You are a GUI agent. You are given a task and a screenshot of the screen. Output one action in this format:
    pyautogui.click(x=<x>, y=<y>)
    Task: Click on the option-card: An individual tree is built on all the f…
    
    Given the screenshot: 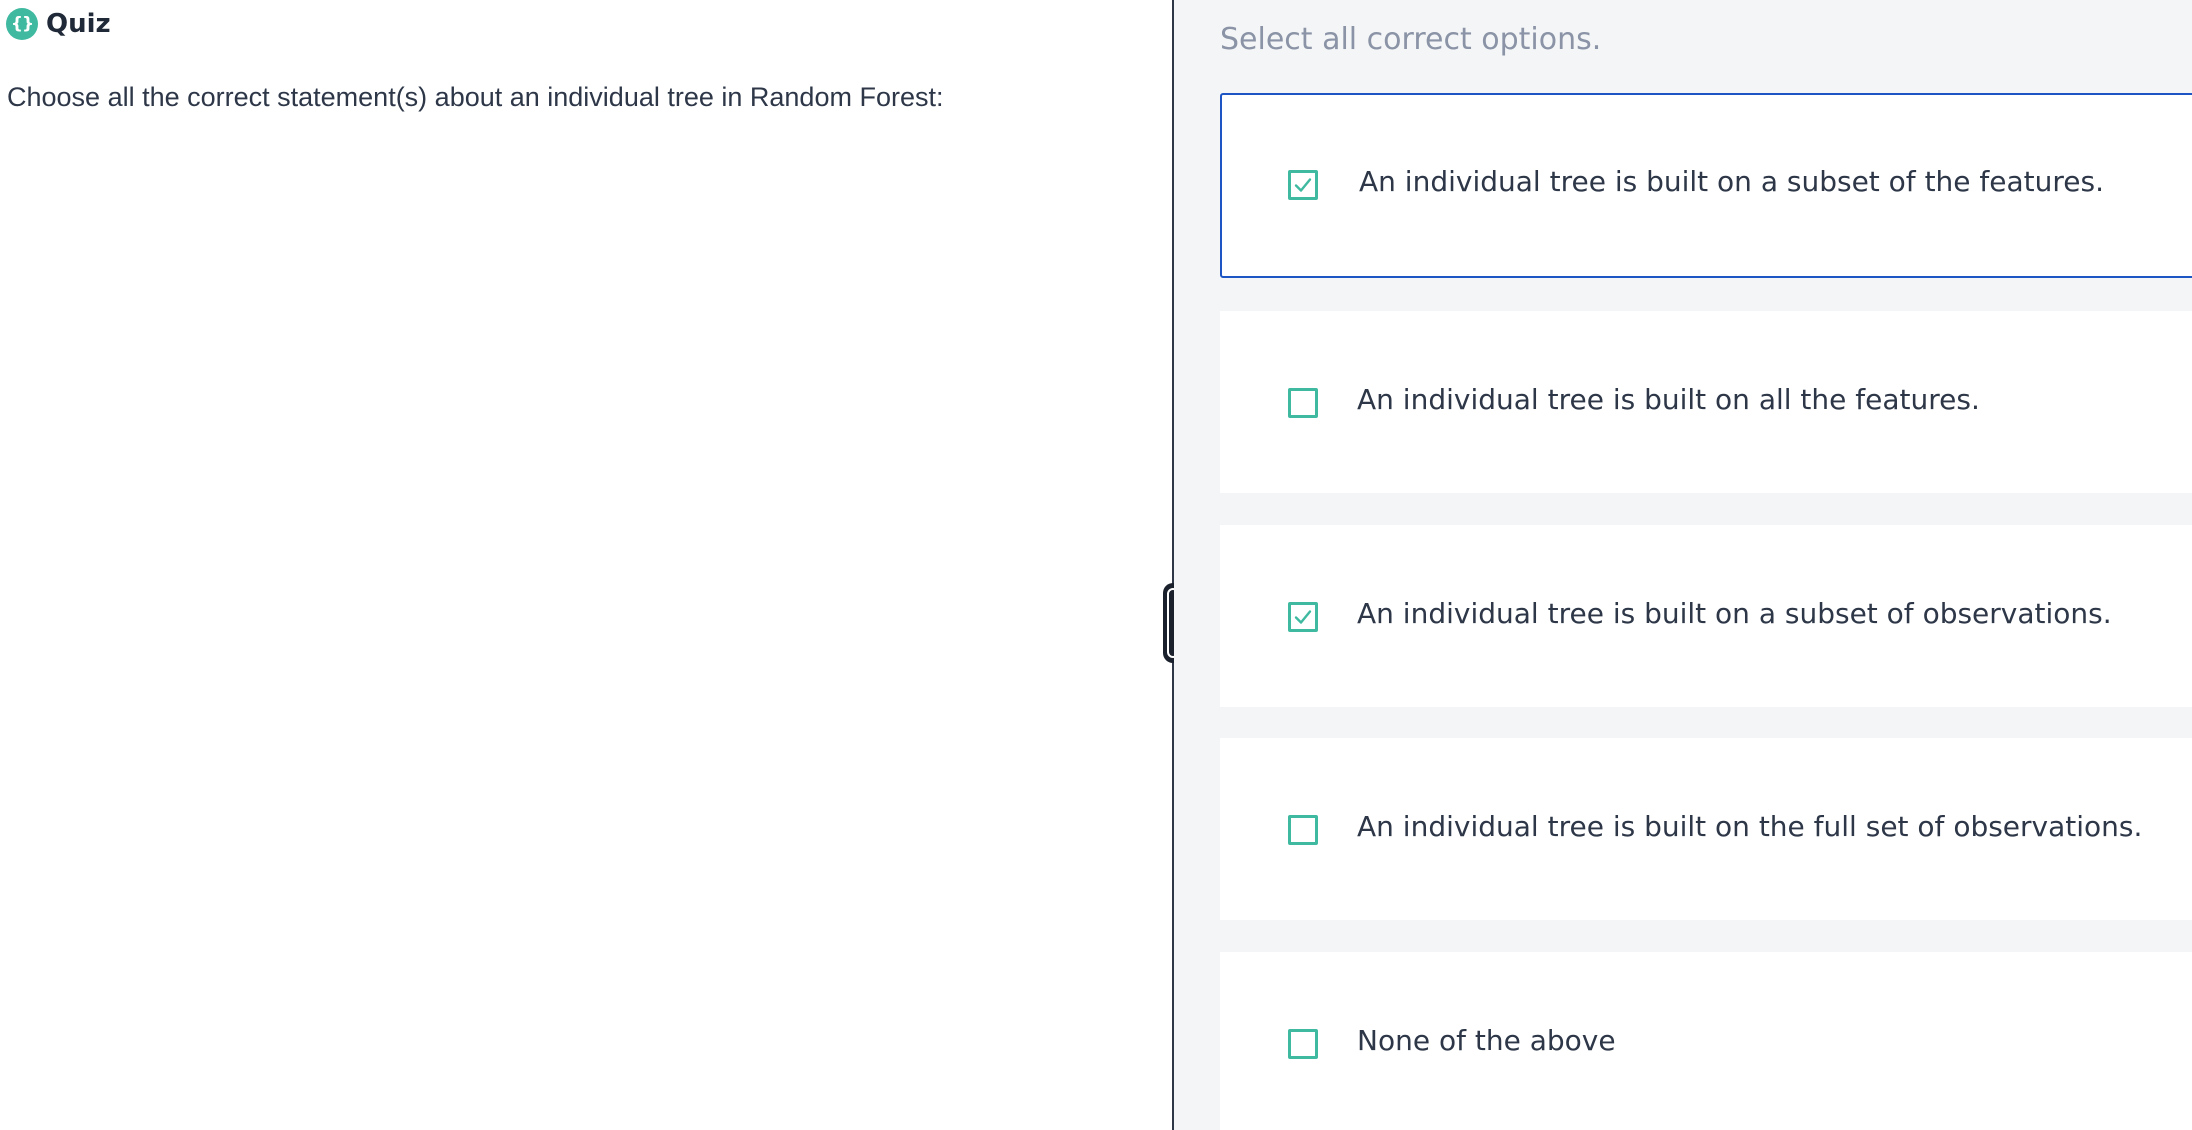 What is the action you would take?
    pyautogui.click(x=1706, y=402)
    